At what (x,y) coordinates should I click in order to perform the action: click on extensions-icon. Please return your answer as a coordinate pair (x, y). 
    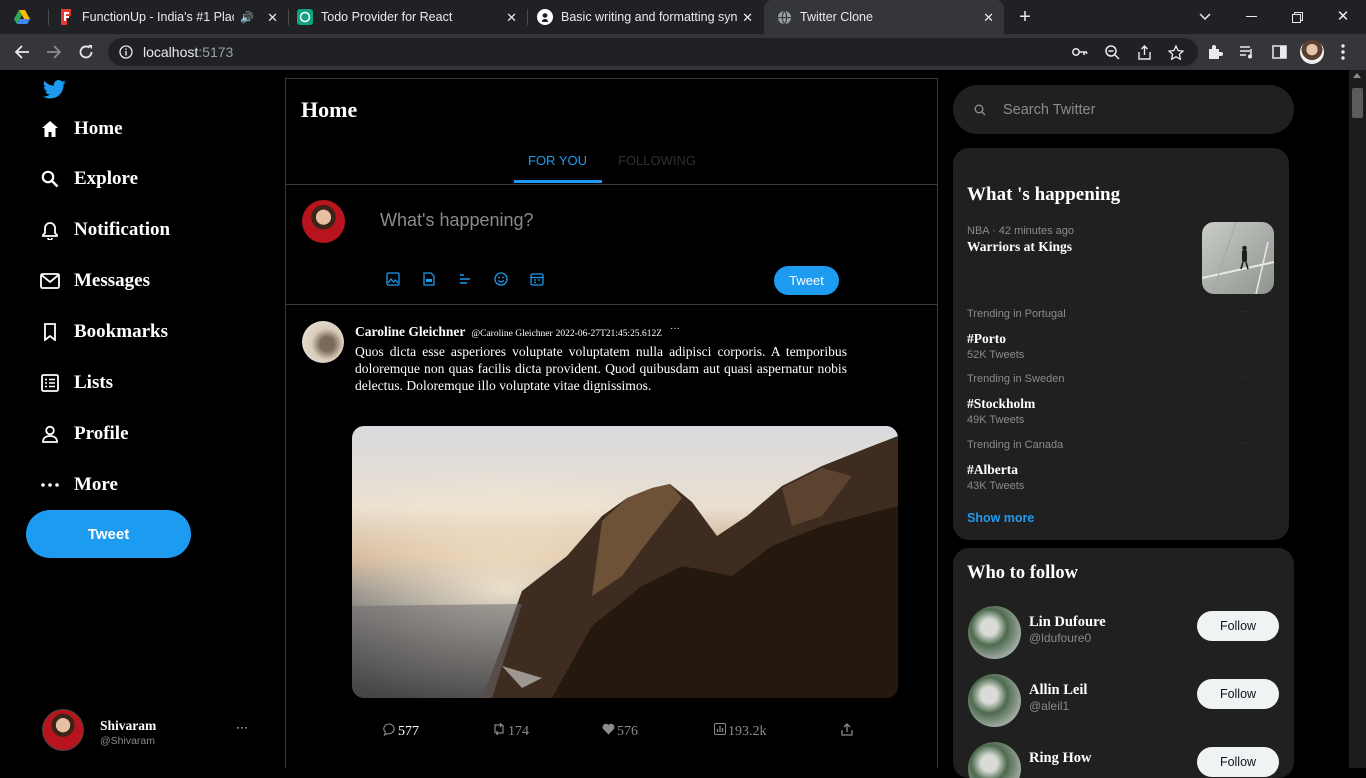
    Looking at the image, I should click on (1215, 52).